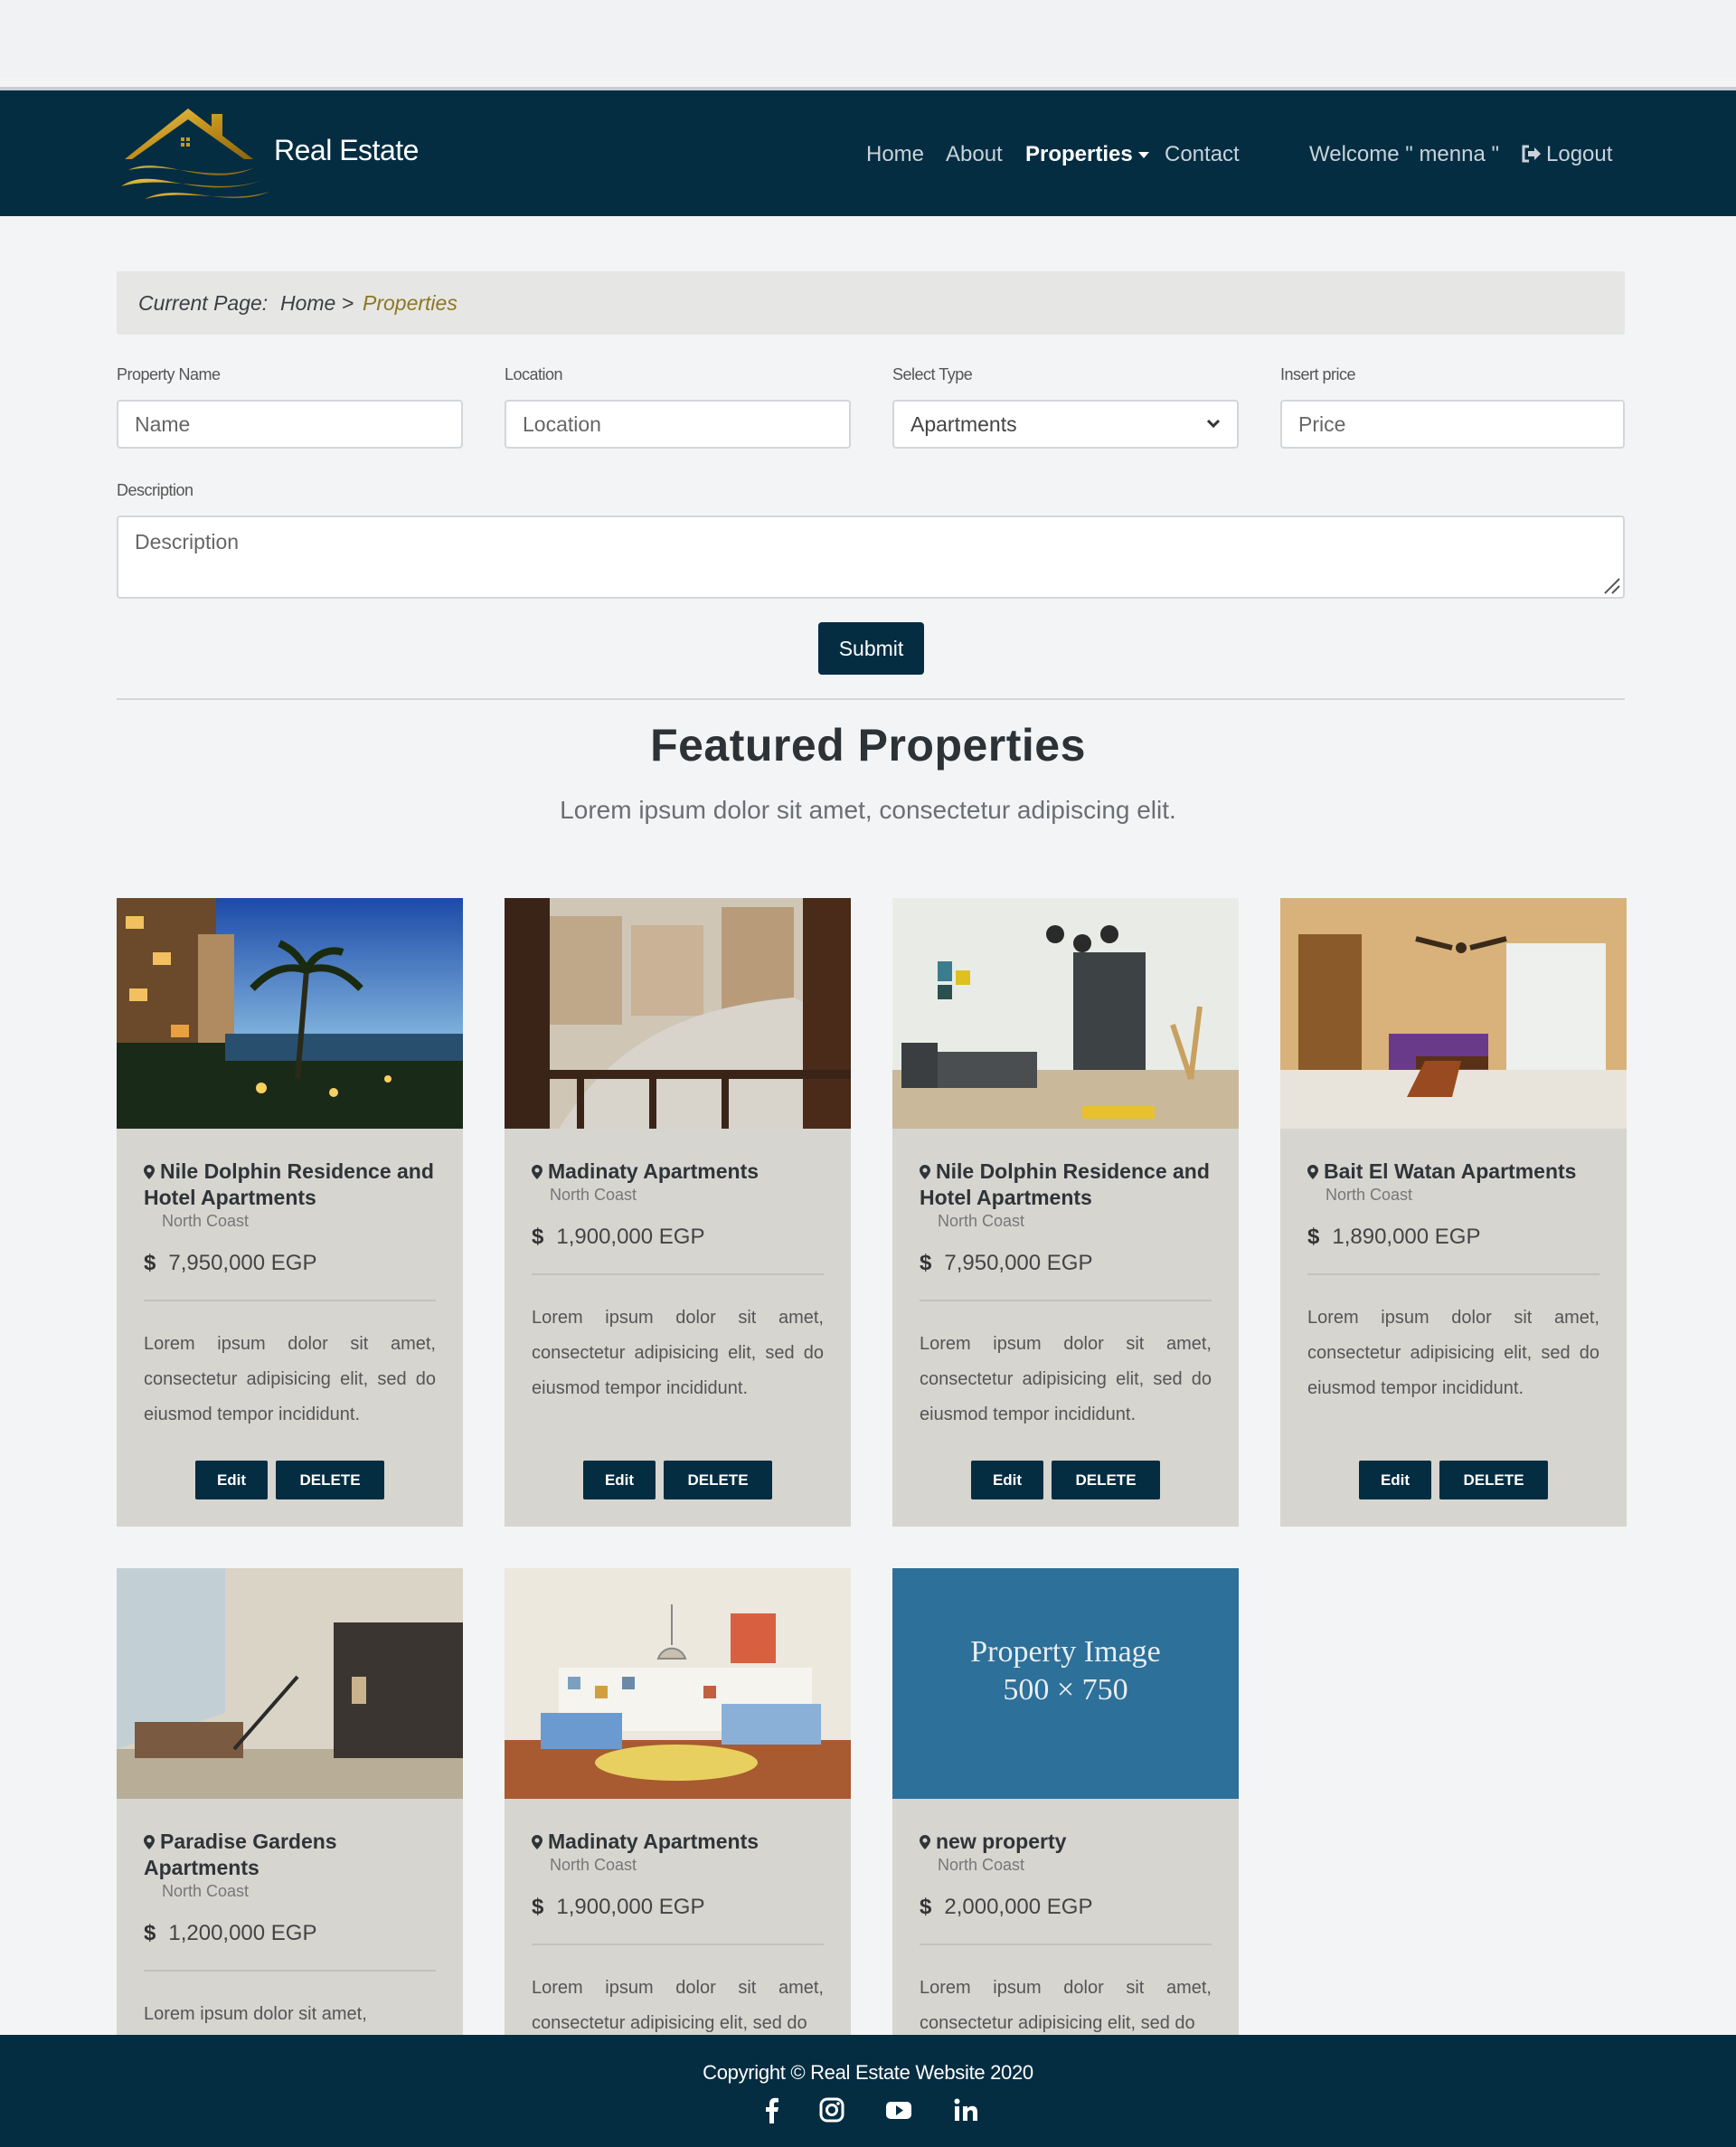 The height and width of the screenshot is (2147, 1736). I want to click on property-price: $1,890,000 EGP, so click(1393, 1237).